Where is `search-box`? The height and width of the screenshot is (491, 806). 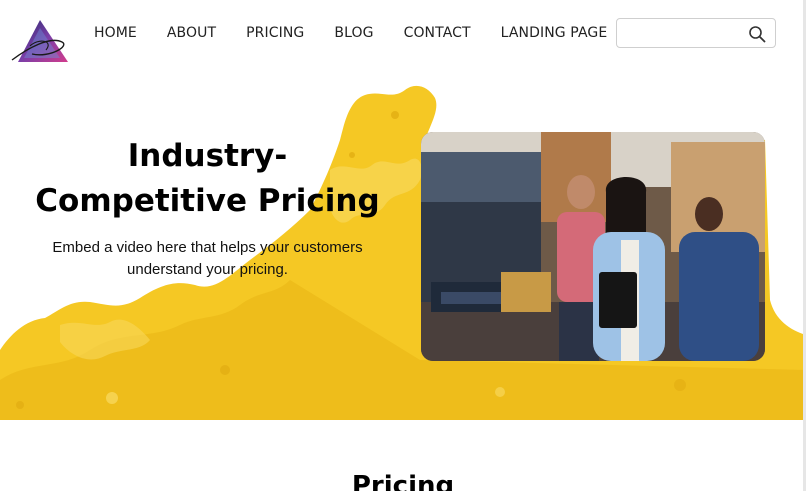 search-box is located at coordinates (696, 33).